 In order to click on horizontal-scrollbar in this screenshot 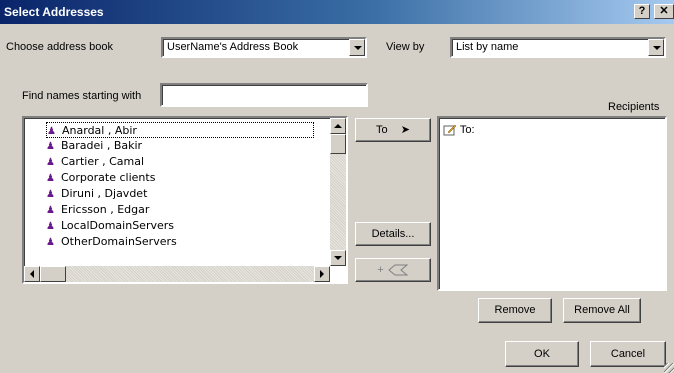, I will do `click(177, 274)`.